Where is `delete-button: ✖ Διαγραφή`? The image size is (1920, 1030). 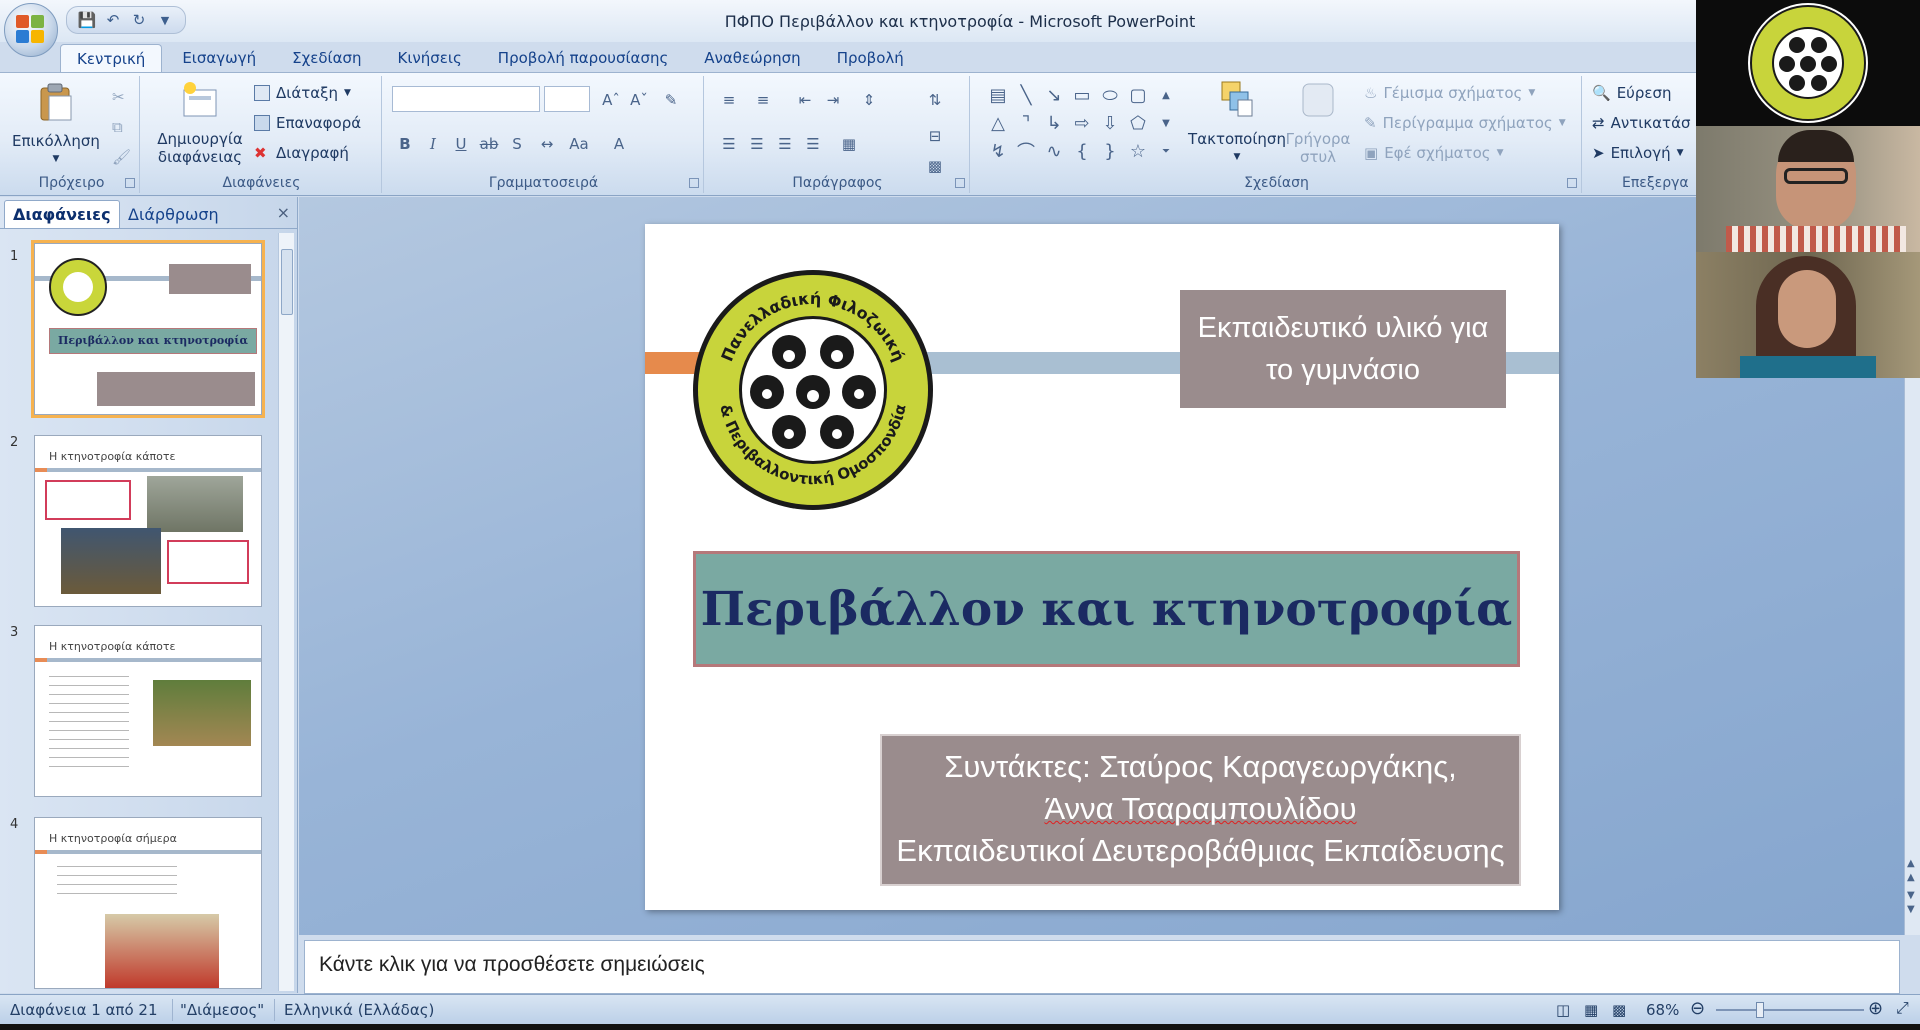 delete-button: ✖ Διαγραφή is located at coordinates (301, 153).